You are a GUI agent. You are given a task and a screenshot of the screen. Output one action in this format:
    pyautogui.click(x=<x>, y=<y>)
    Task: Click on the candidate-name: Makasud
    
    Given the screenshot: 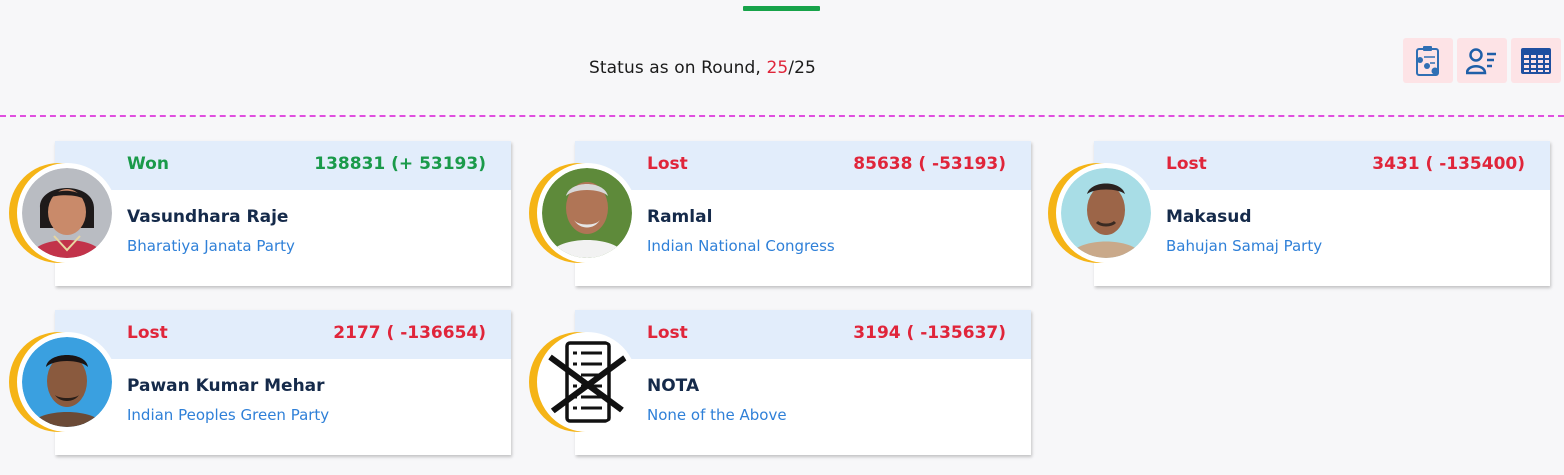 What is the action you would take?
    pyautogui.click(x=1209, y=217)
    